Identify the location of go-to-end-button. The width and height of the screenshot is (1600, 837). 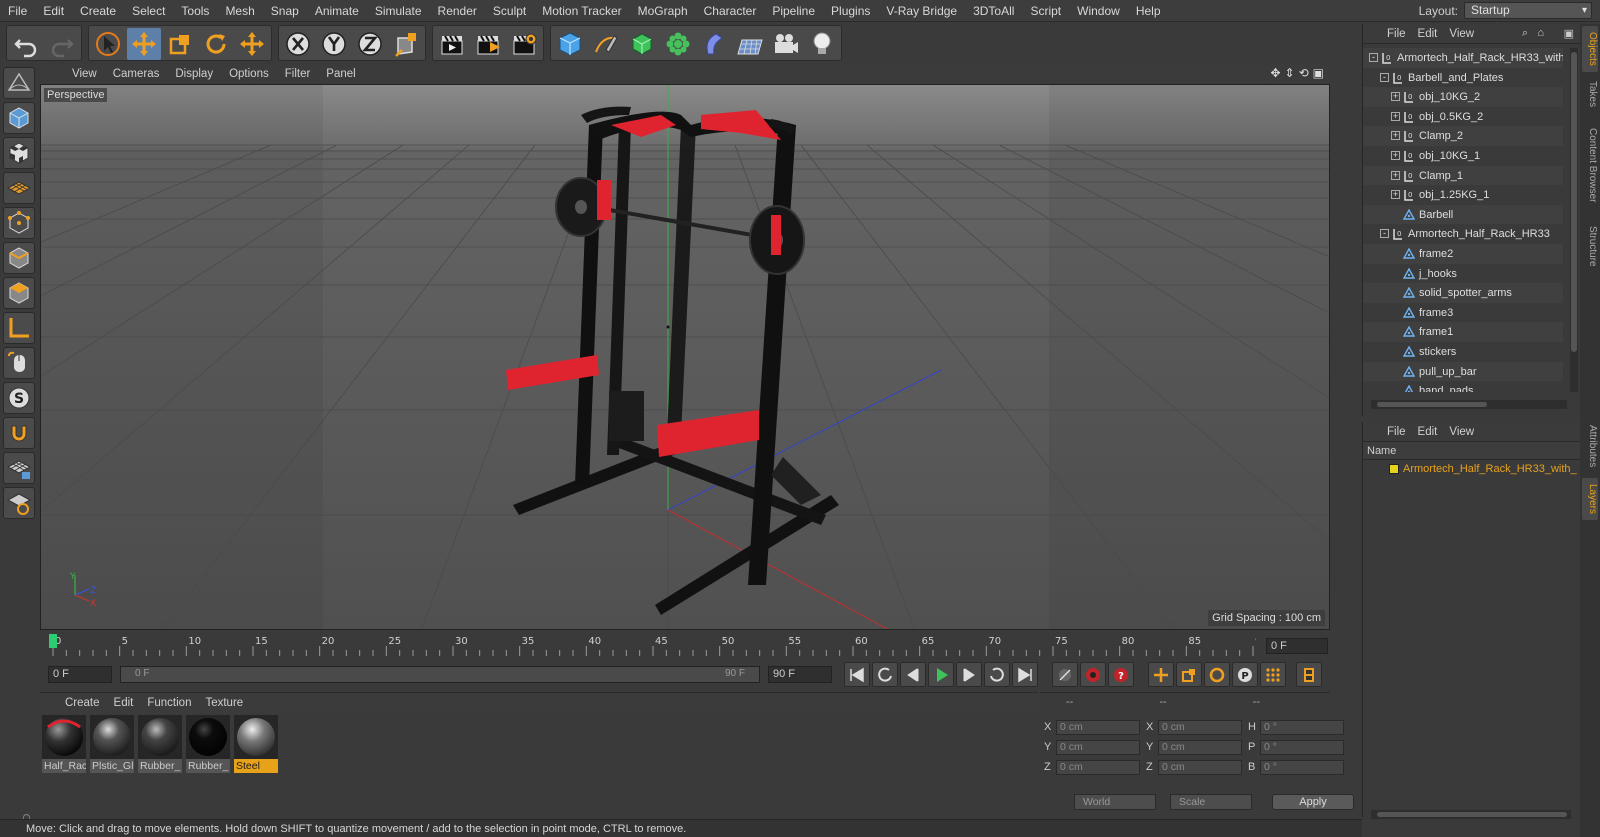
(1025, 674).